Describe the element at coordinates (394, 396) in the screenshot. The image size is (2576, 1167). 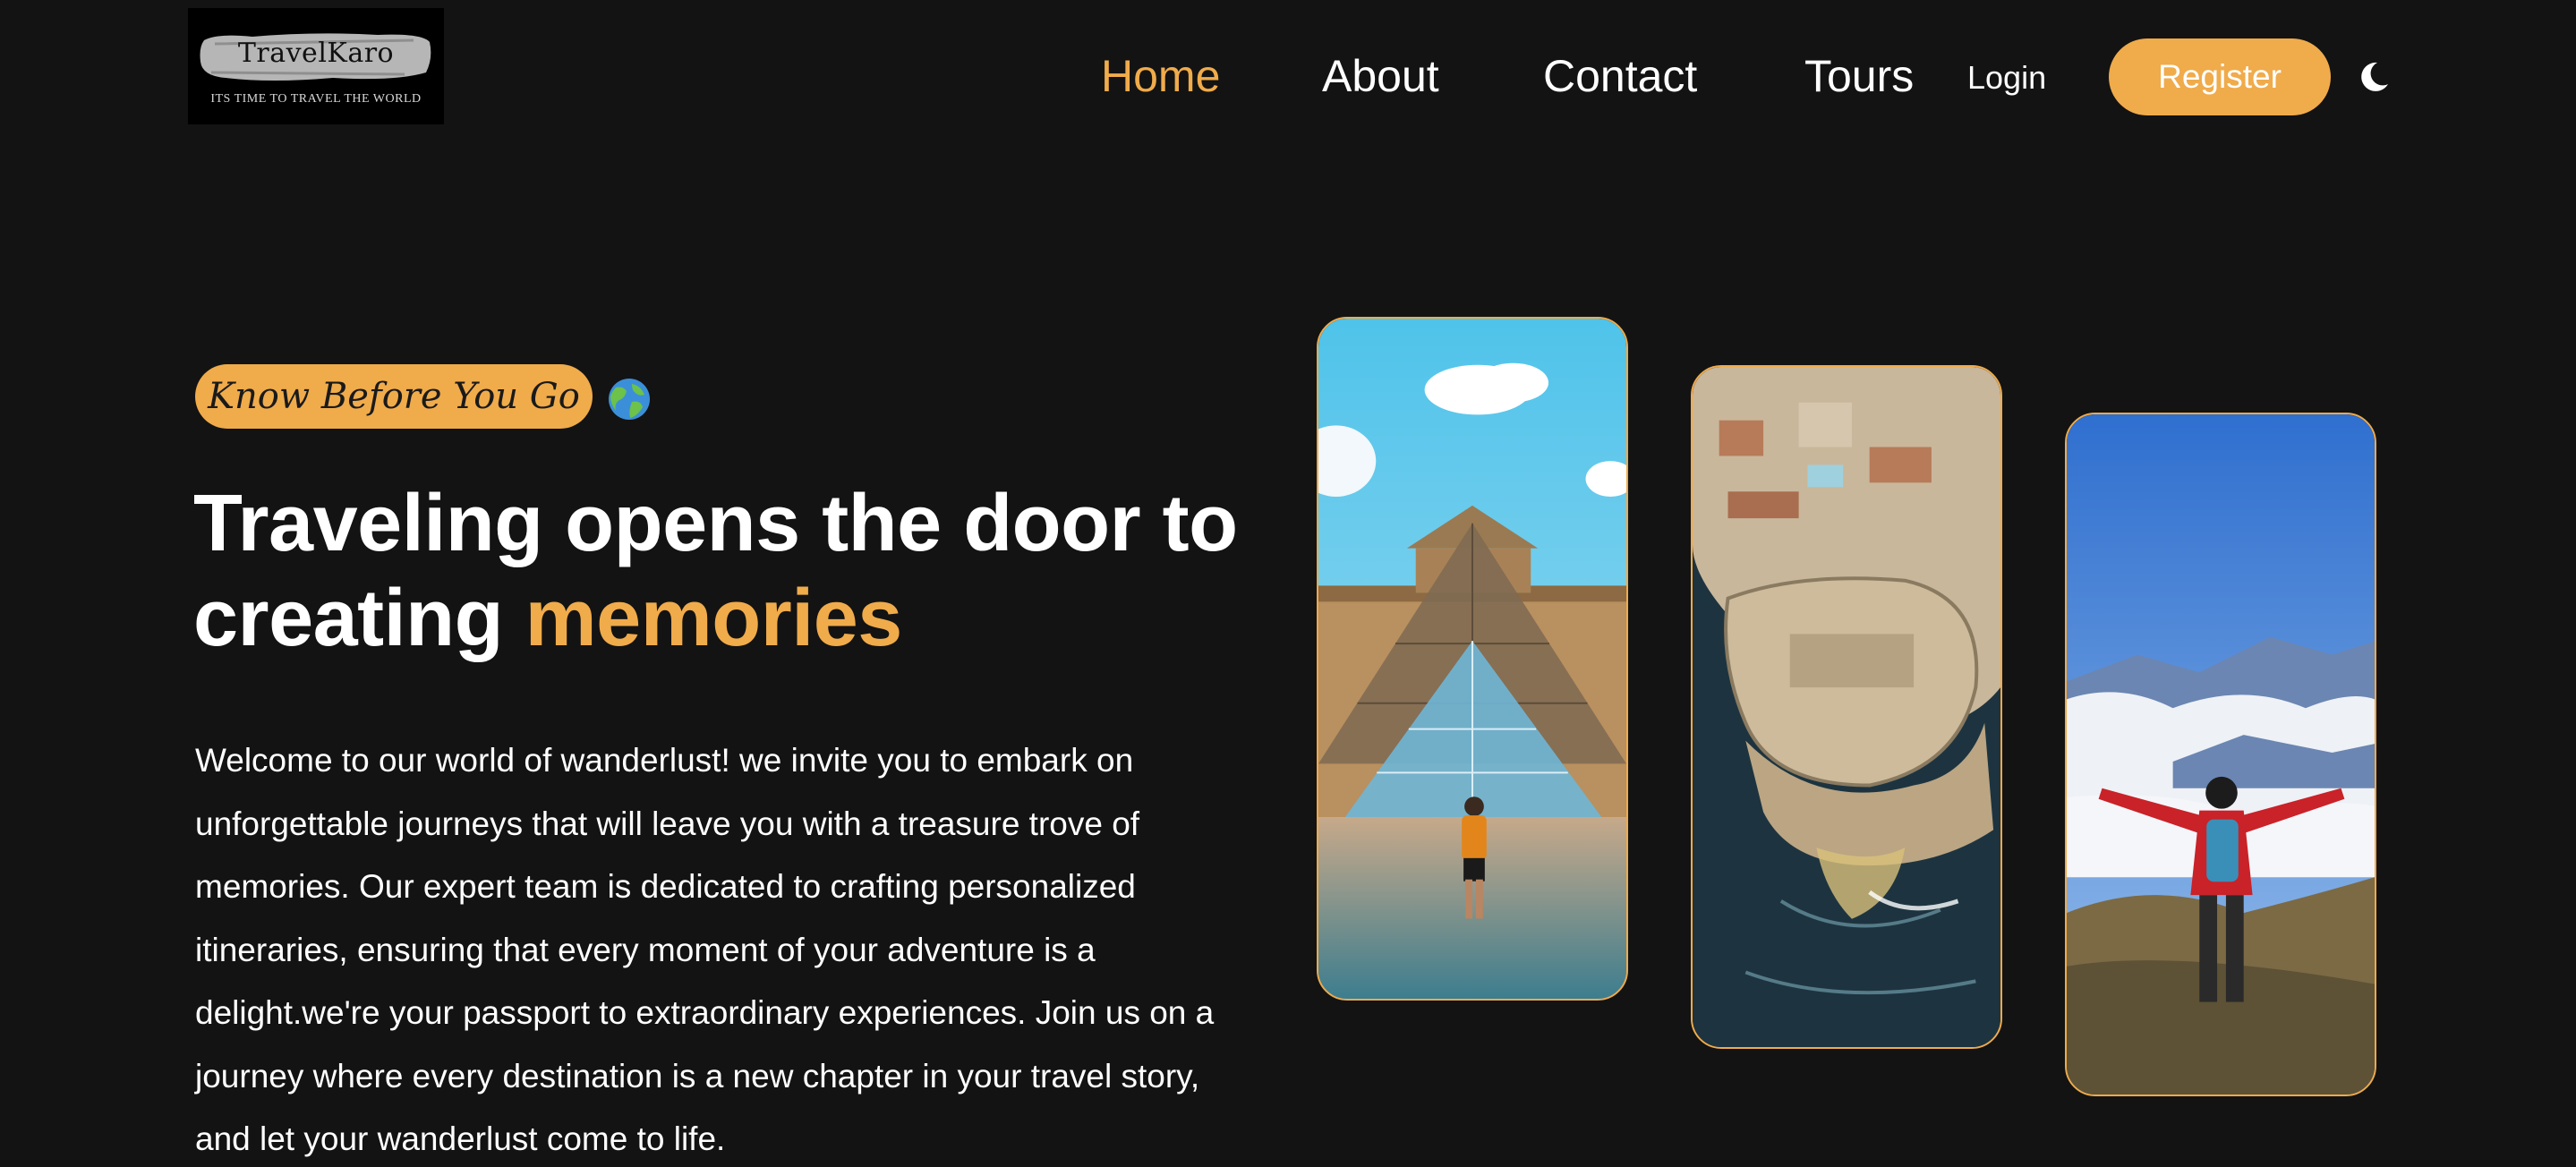
I see `know-before-you-go-badge: Know Before You Go` at that location.